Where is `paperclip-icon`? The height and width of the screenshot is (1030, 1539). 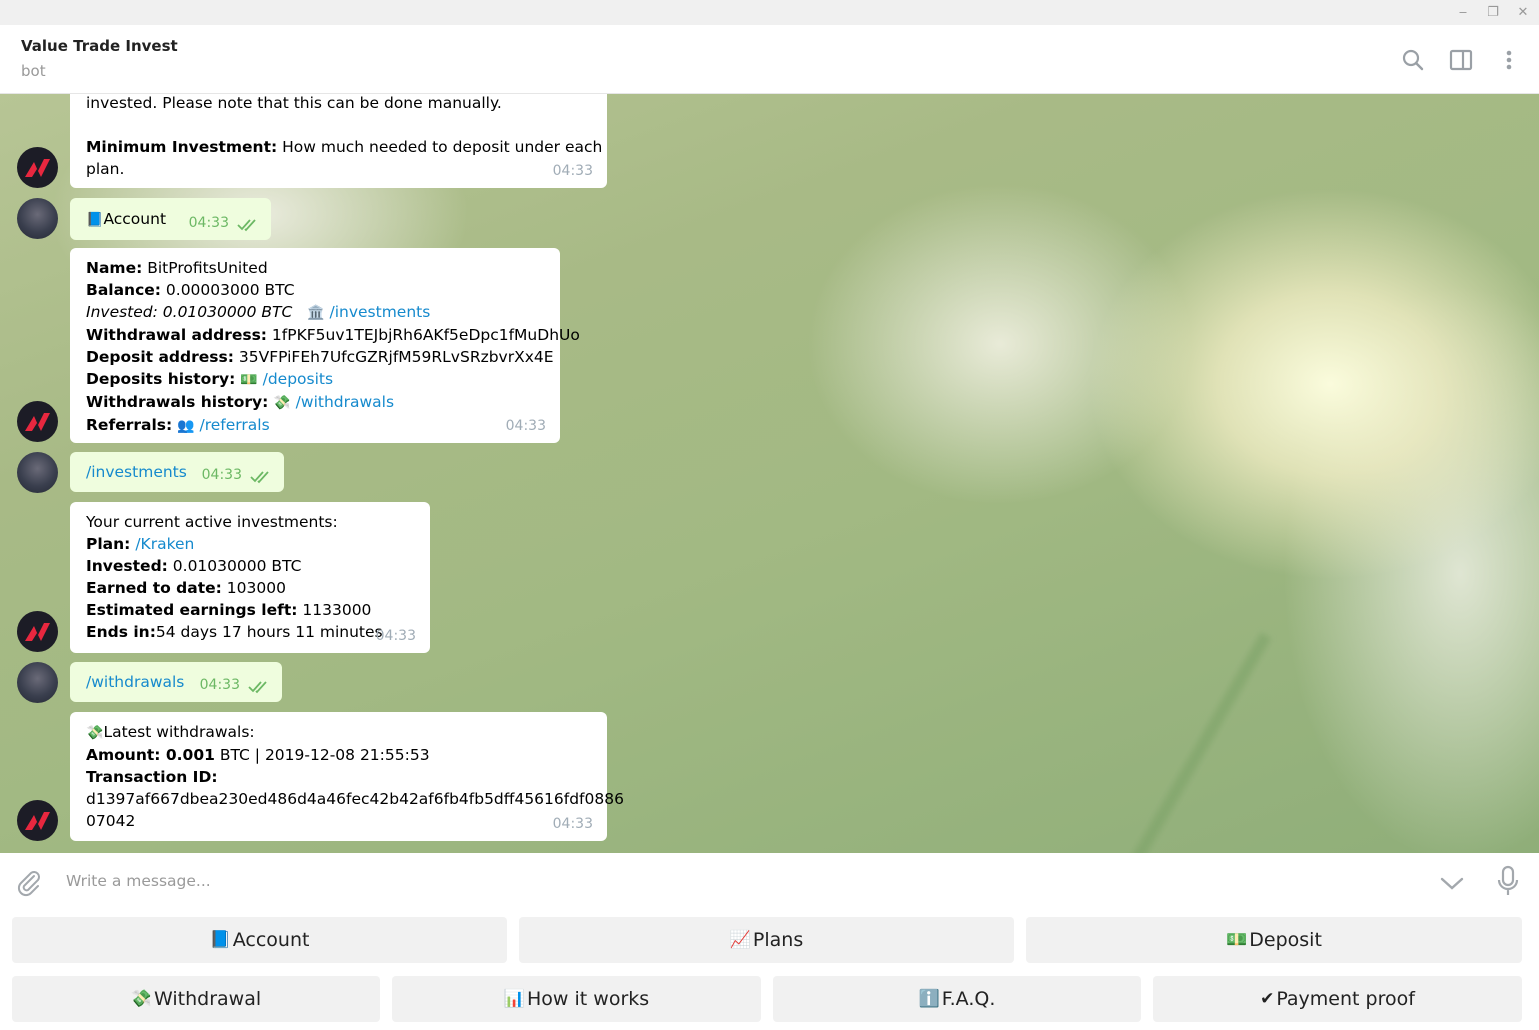
paperclip-icon is located at coordinates (29, 882).